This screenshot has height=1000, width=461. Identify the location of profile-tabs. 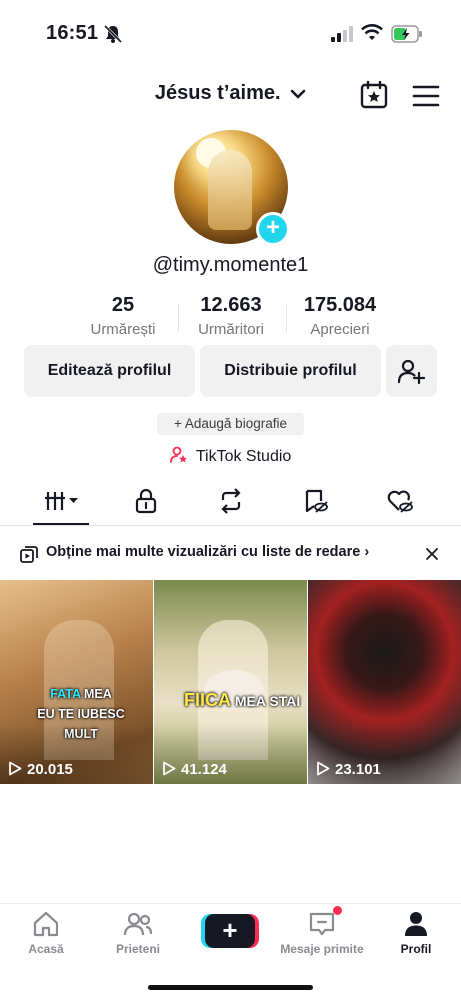
(230, 504).